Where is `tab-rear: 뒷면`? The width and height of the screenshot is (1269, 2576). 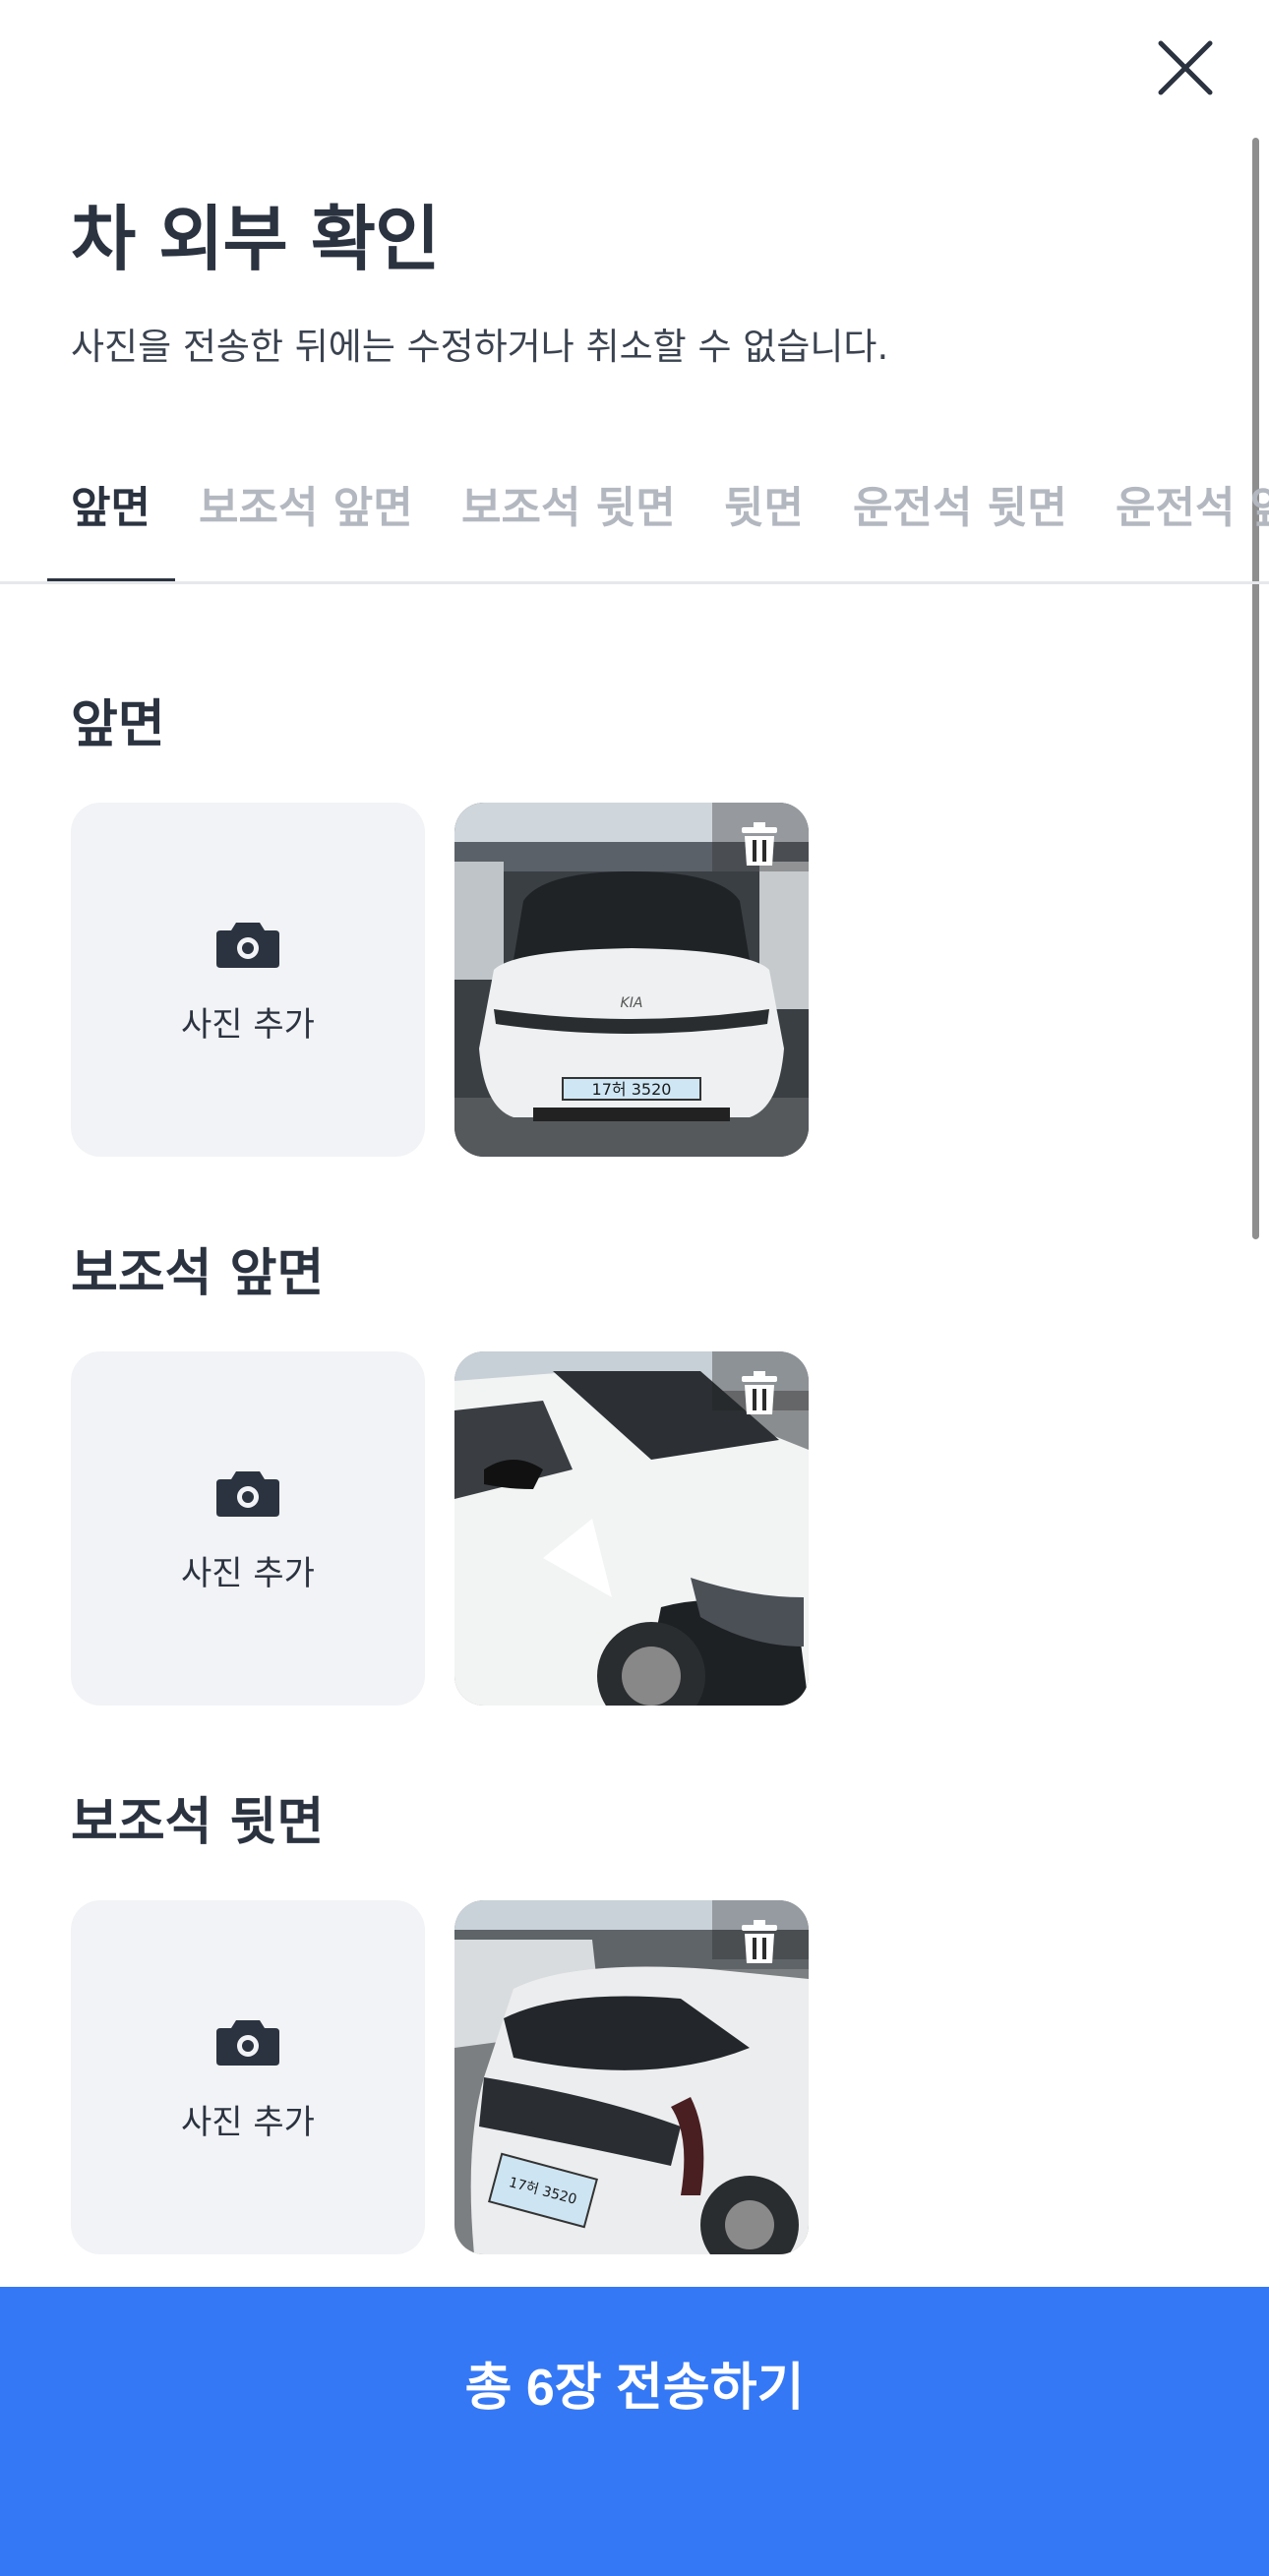 tab-rear: 뒷면 is located at coordinates (764, 503).